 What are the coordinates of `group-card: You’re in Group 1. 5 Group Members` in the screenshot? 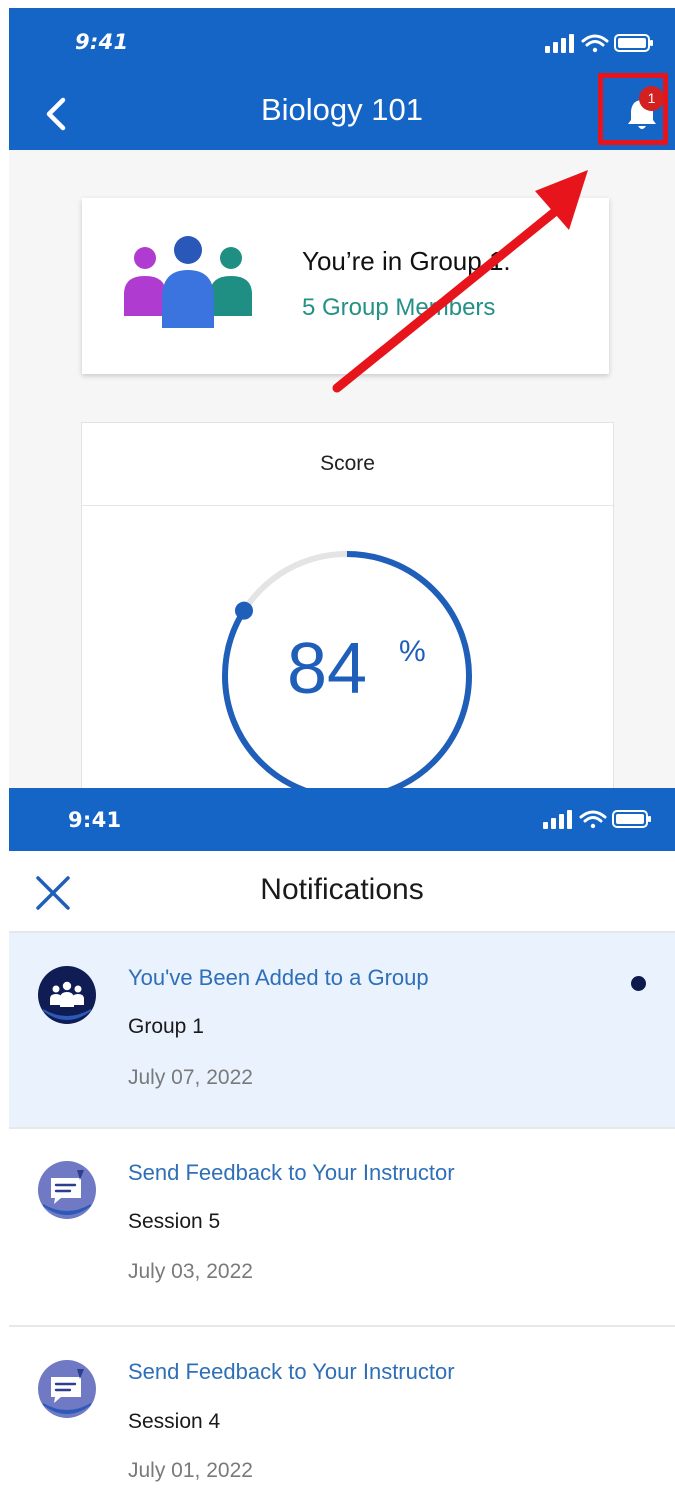 It's located at (345, 286).